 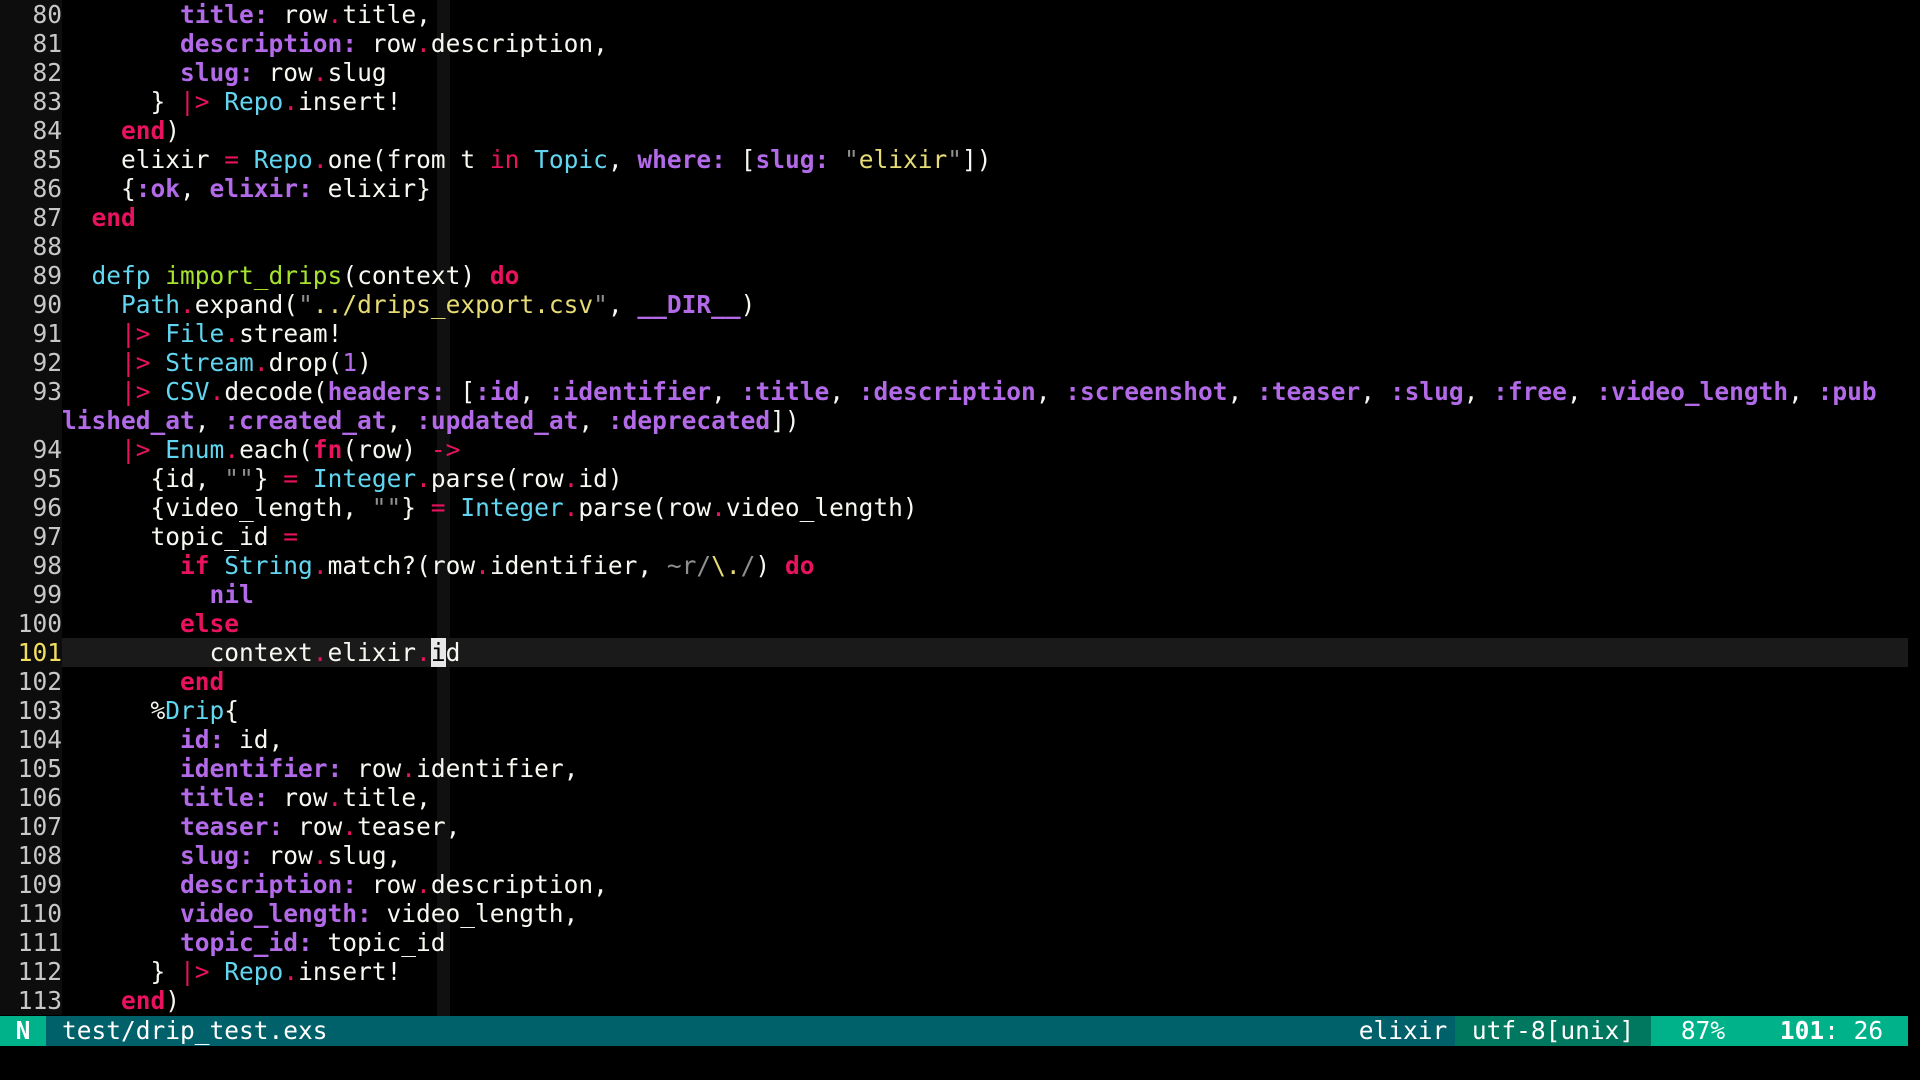 I want to click on code-text: defp import_drips(context) do, so click(x=984, y=275).